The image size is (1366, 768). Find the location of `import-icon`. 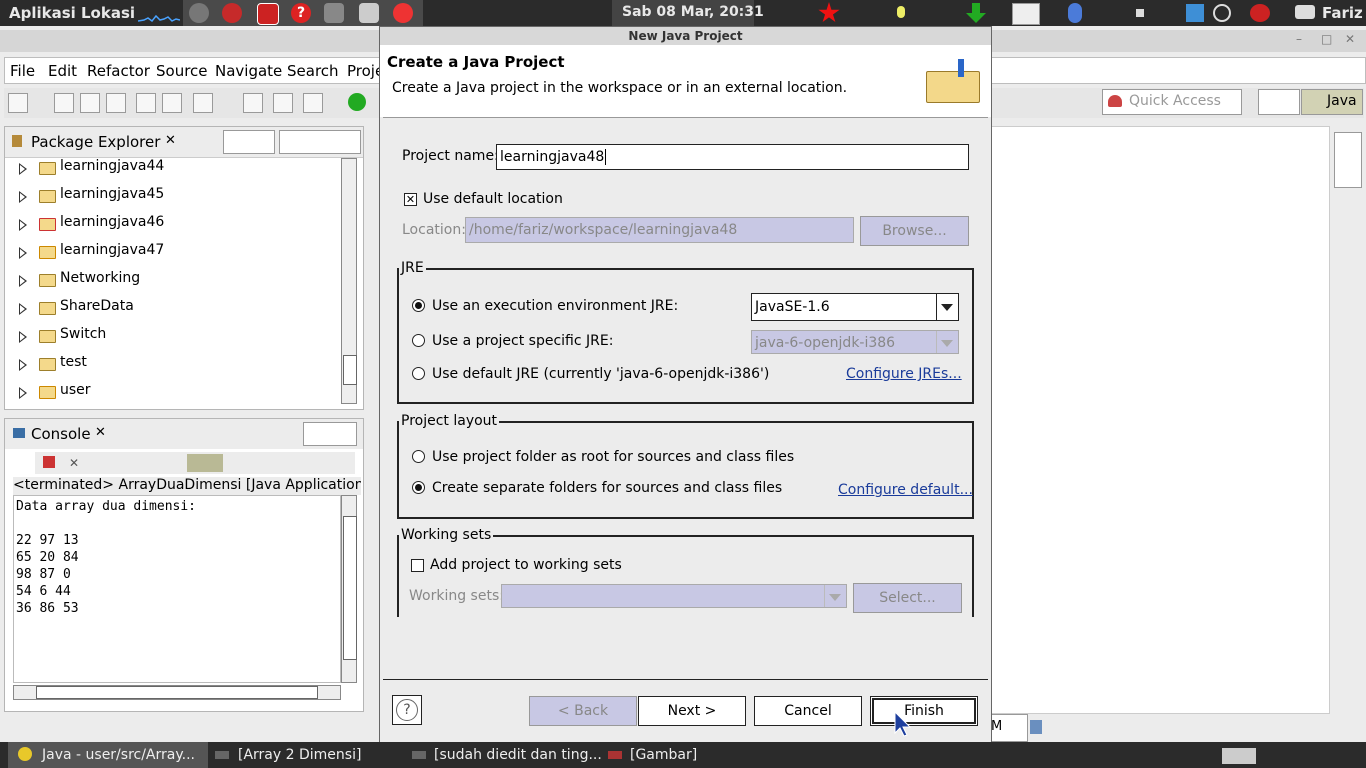

import-icon is located at coordinates (146, 103).